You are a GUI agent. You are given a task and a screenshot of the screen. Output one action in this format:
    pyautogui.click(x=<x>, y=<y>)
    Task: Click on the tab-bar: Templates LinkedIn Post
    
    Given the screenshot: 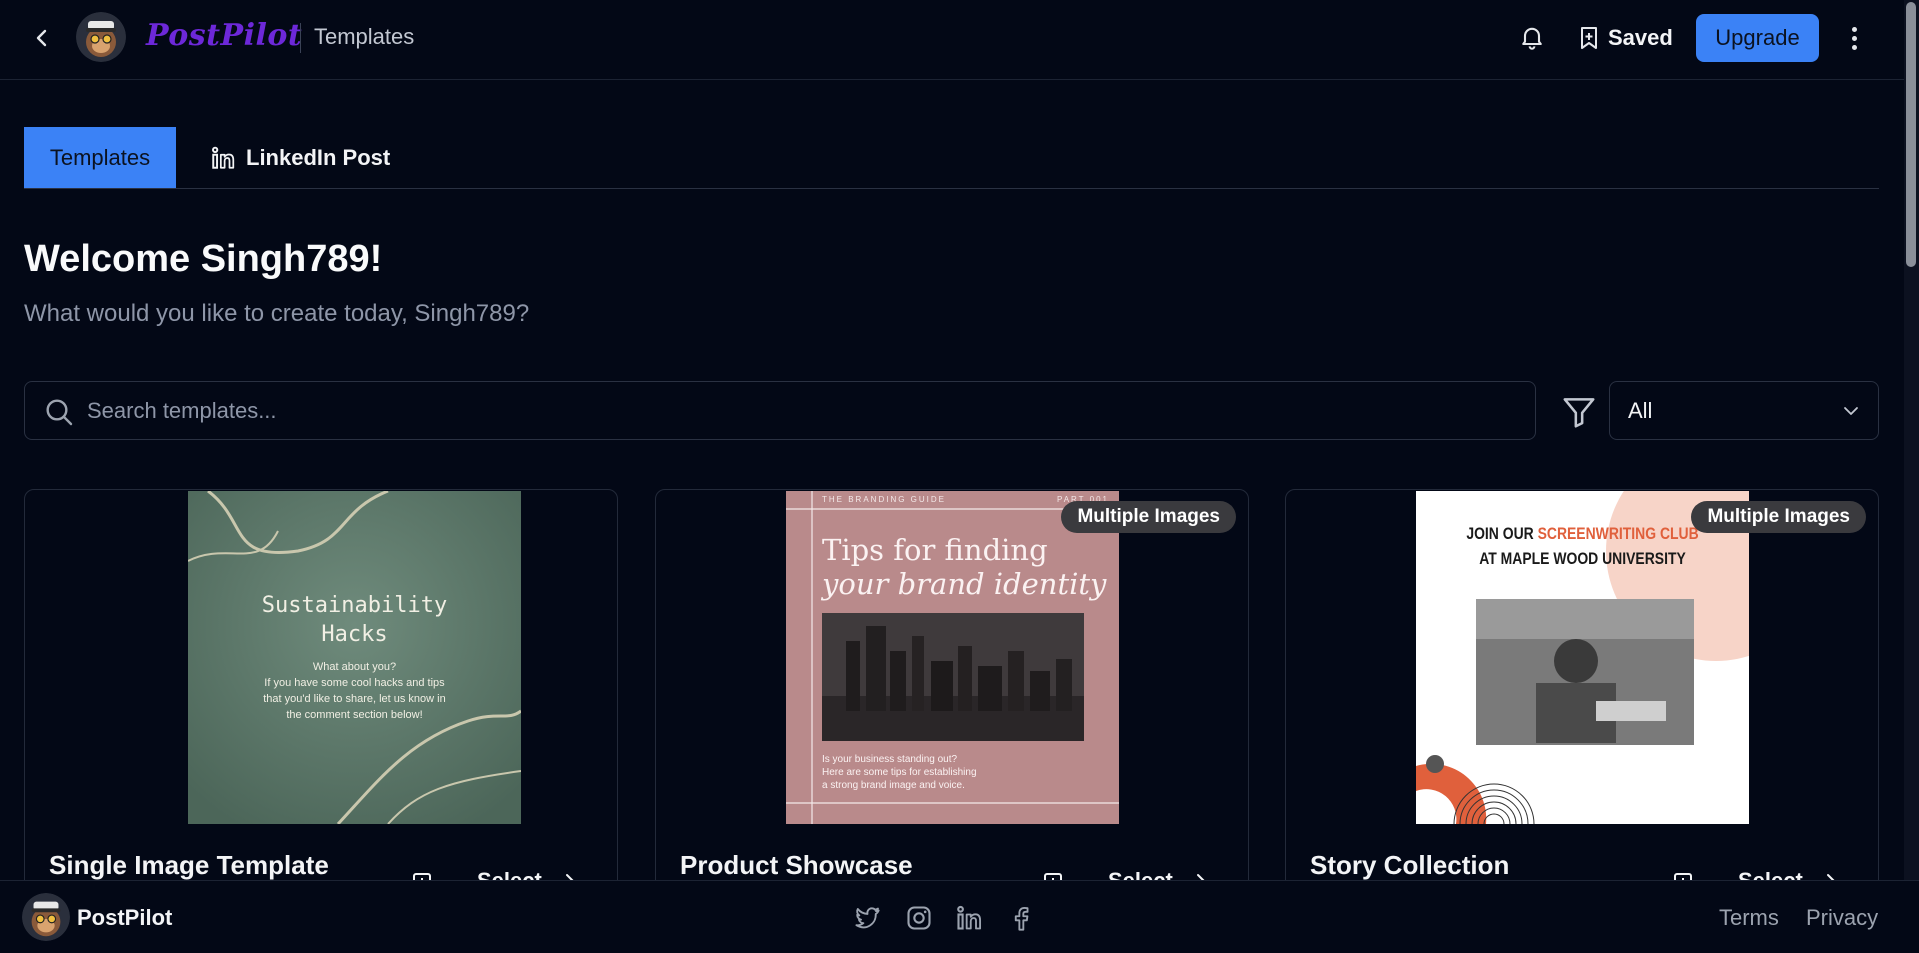 What is the action you would take?
    pyautogui.click(x=951, y=158)
    